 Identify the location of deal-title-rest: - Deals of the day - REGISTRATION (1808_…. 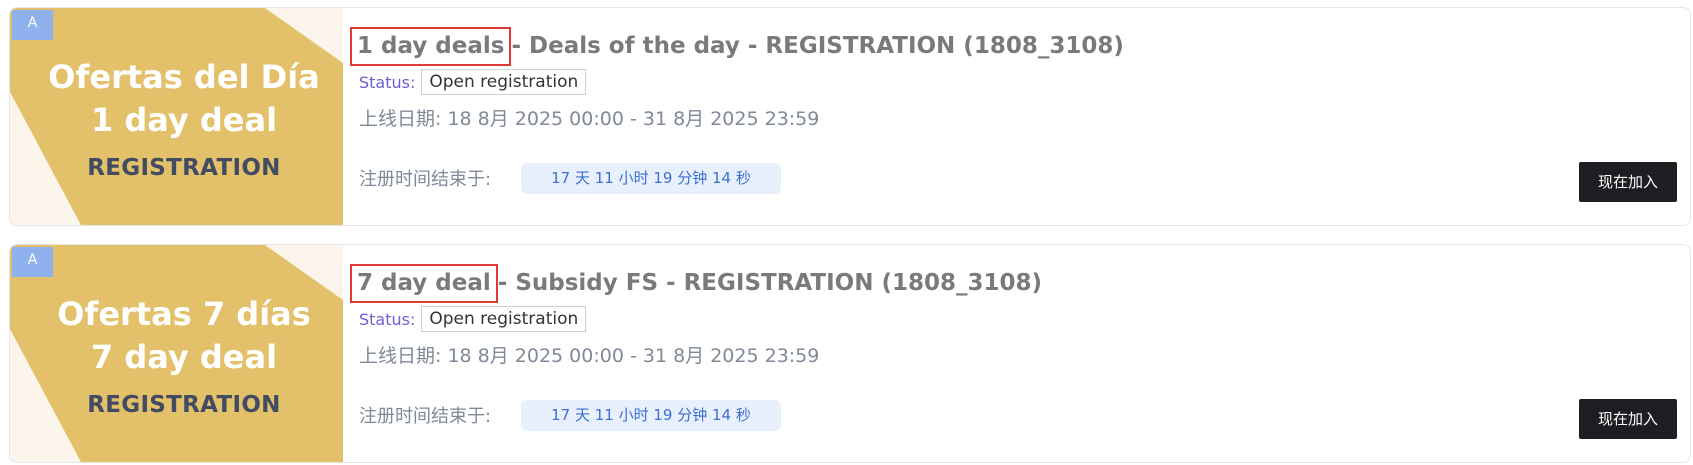
(817, 46).